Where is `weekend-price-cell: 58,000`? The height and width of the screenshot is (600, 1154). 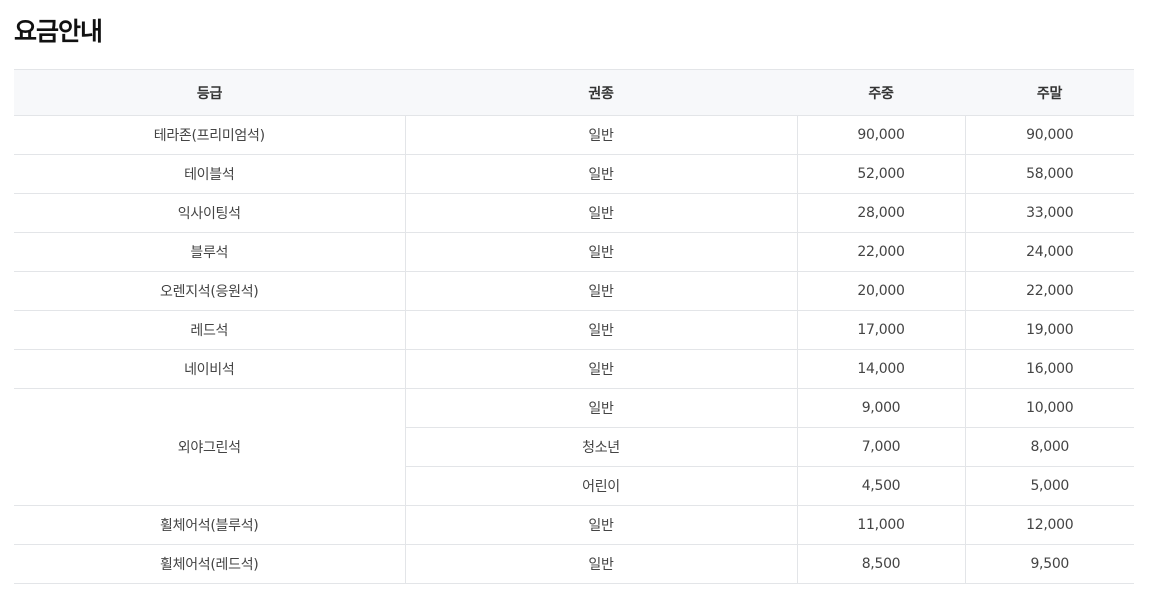 weekend-price-cell: 58,000 is located at coordinates (1049, 174).